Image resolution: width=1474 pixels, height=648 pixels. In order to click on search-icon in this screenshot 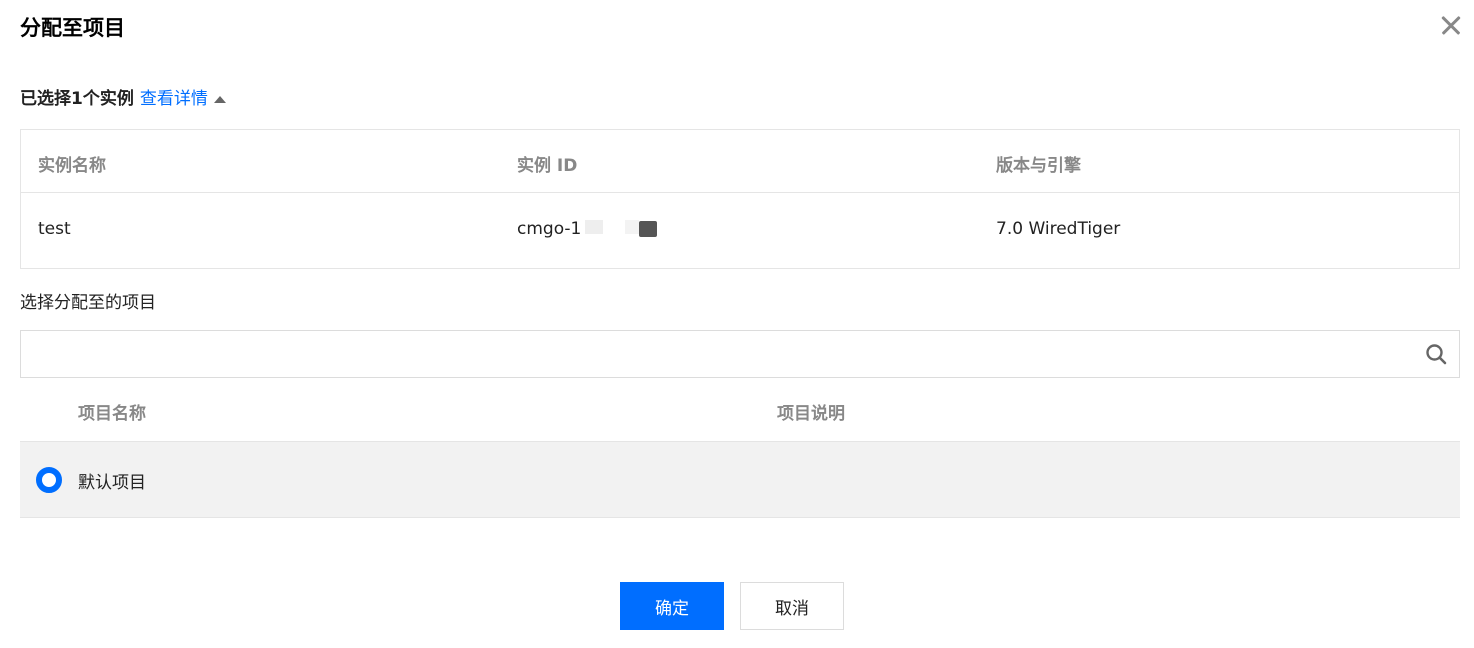, I will do `click(1436, 354)`.